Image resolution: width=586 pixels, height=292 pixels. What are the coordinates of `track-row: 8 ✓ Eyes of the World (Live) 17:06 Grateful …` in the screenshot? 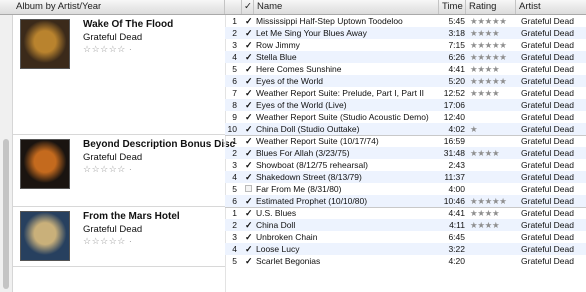 It's located at (405, 105).